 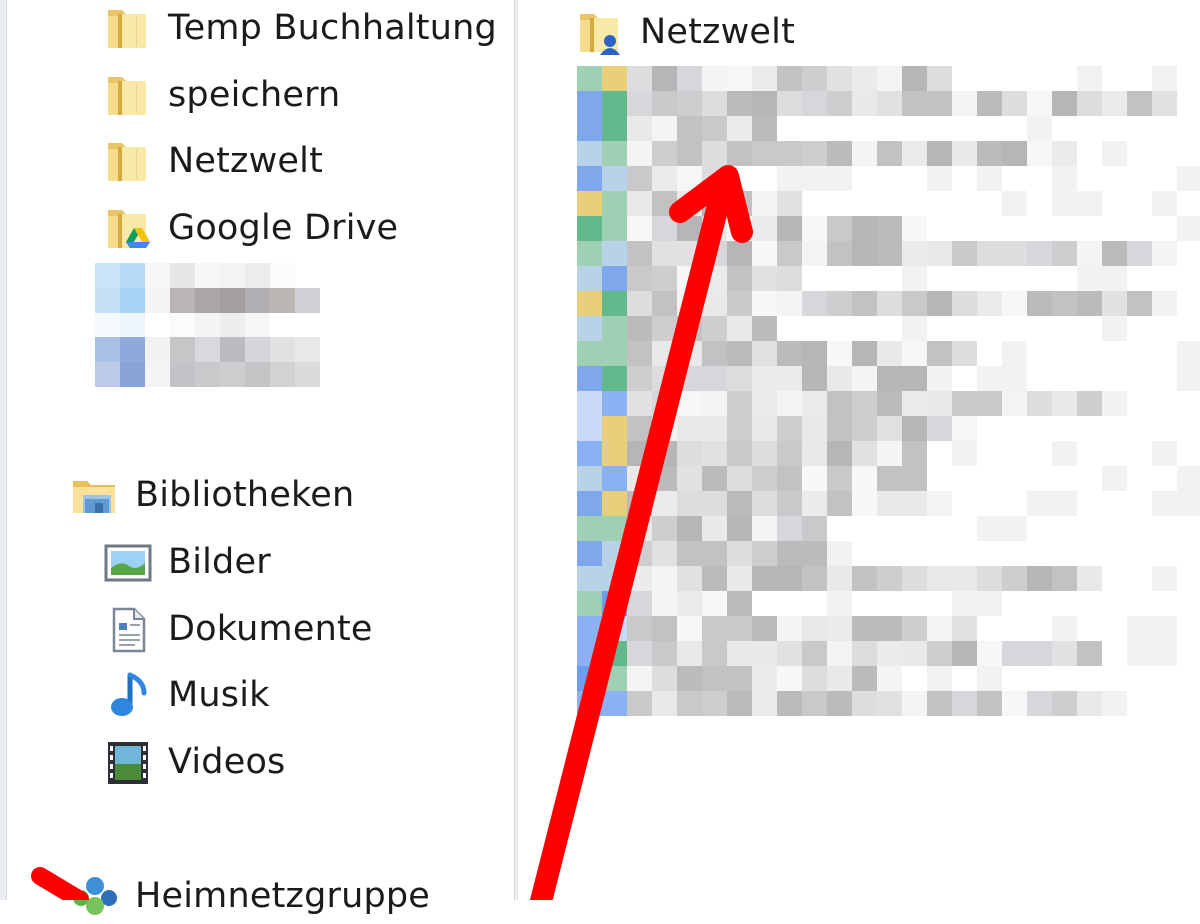 What do you see at coordinates (685, 32) in the screenshot?
I see `file-item-netzwelt: Netzwelt` at bounding box center [685, 32].